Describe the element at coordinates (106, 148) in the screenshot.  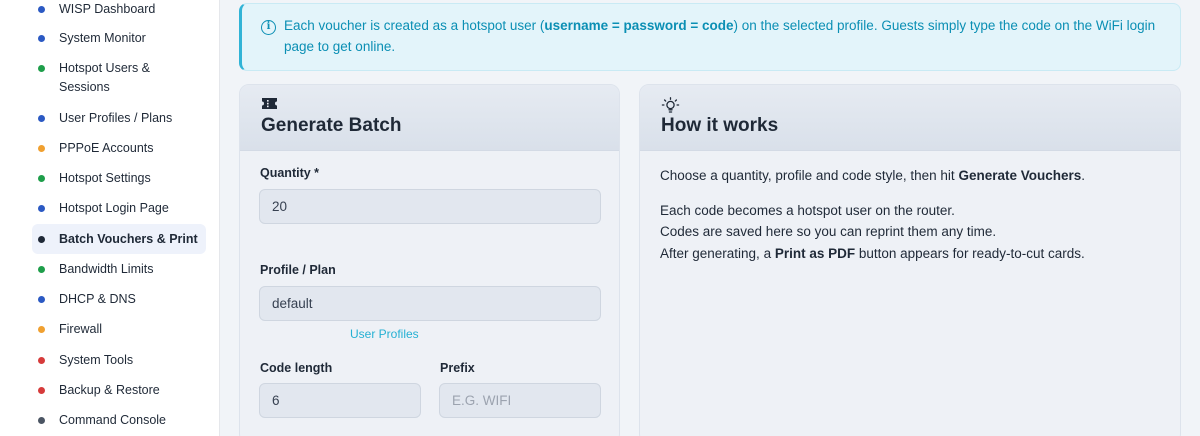
I see `sidebar-item-label: PPPoE Accounts` at that location.